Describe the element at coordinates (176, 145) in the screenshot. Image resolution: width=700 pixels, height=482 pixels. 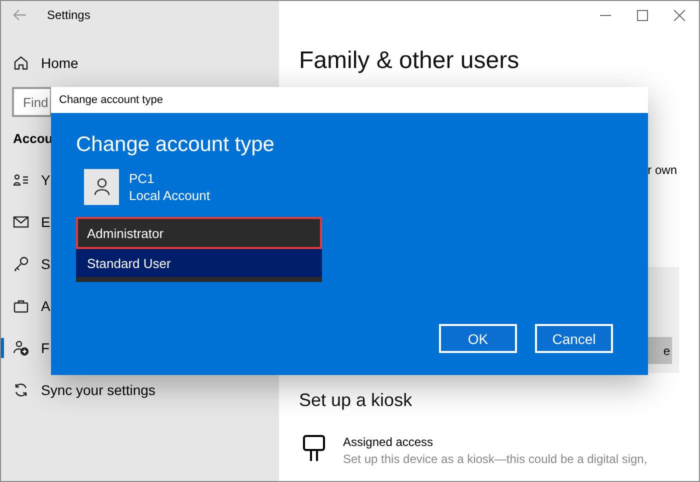
I see `dialog-heading: Change account type` at that location.